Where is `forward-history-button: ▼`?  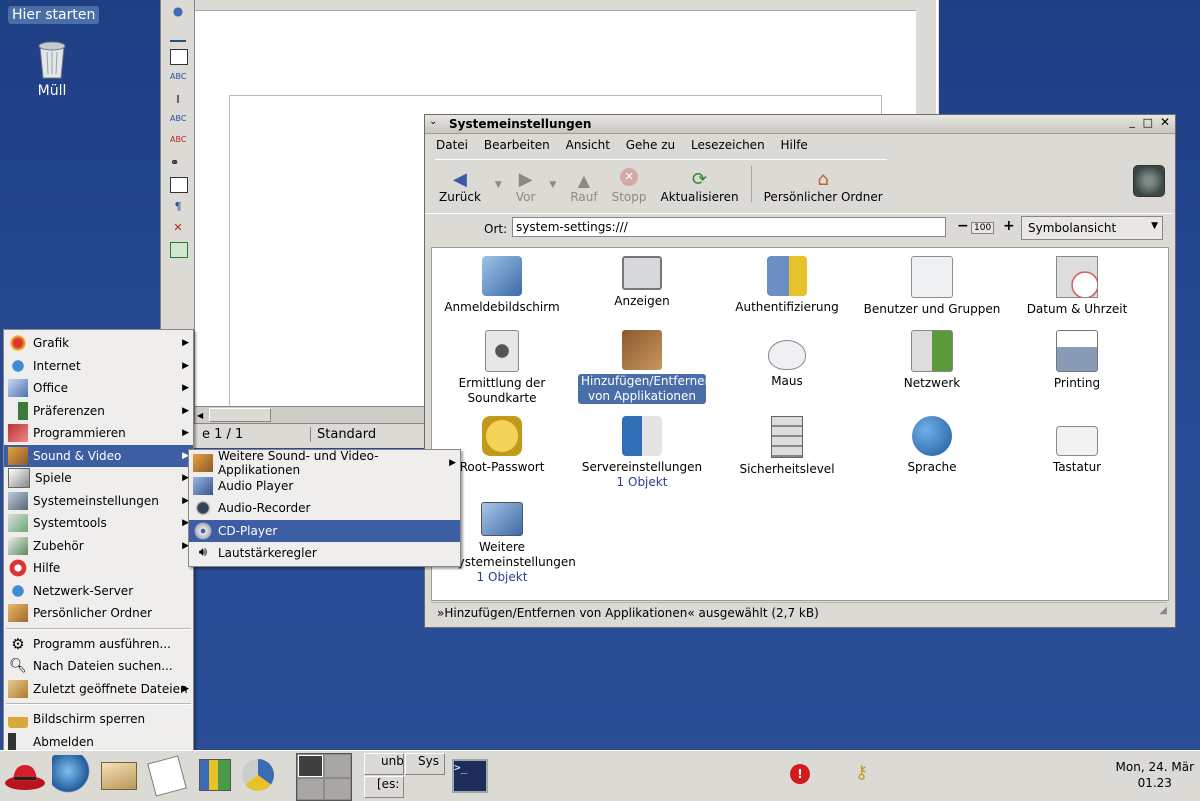 forward-history-button: ▼ is located at coordinates (552, 182).